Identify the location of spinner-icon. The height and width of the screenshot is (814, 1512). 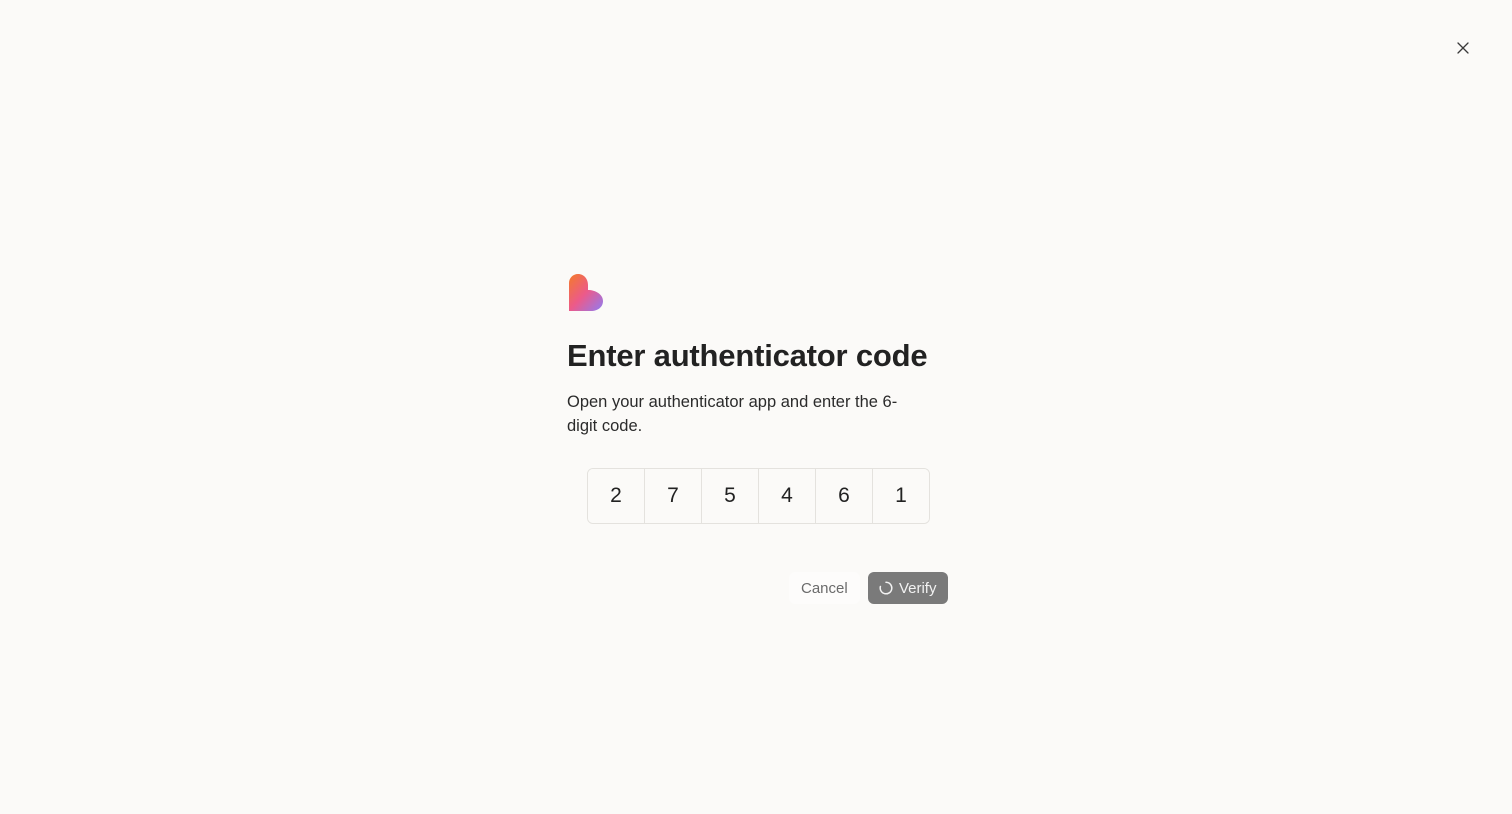
(886, 588).